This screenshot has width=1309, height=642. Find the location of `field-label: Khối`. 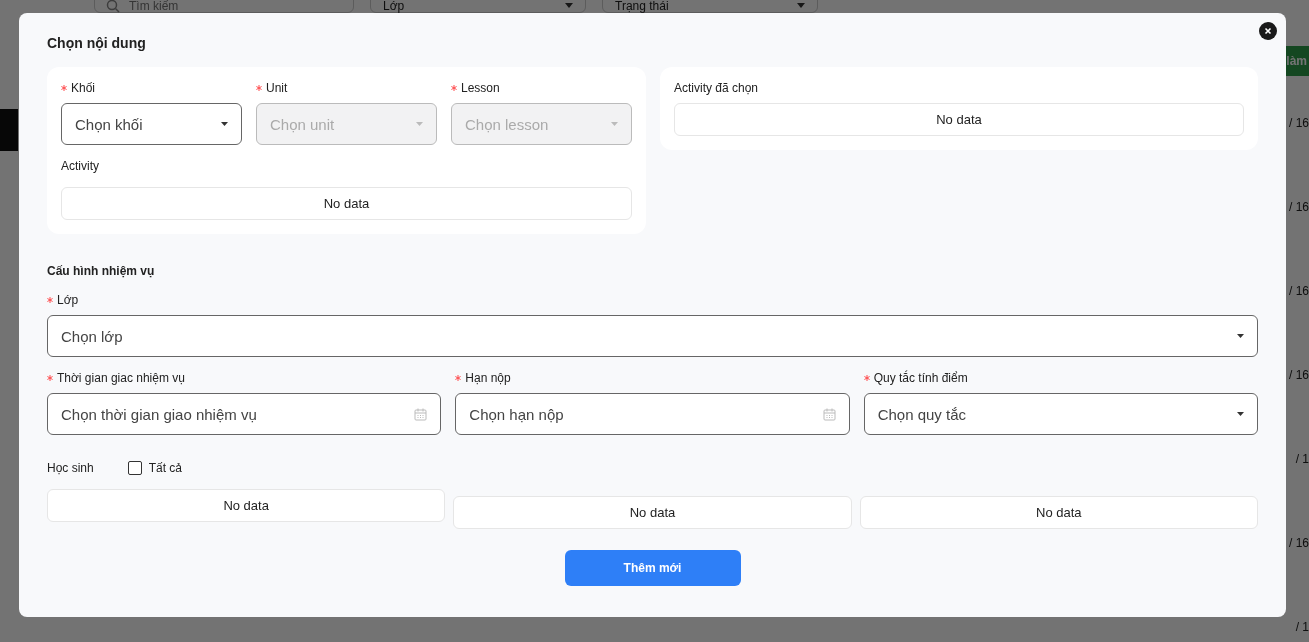

field-label: Khối is located at coordinates (83, 88).